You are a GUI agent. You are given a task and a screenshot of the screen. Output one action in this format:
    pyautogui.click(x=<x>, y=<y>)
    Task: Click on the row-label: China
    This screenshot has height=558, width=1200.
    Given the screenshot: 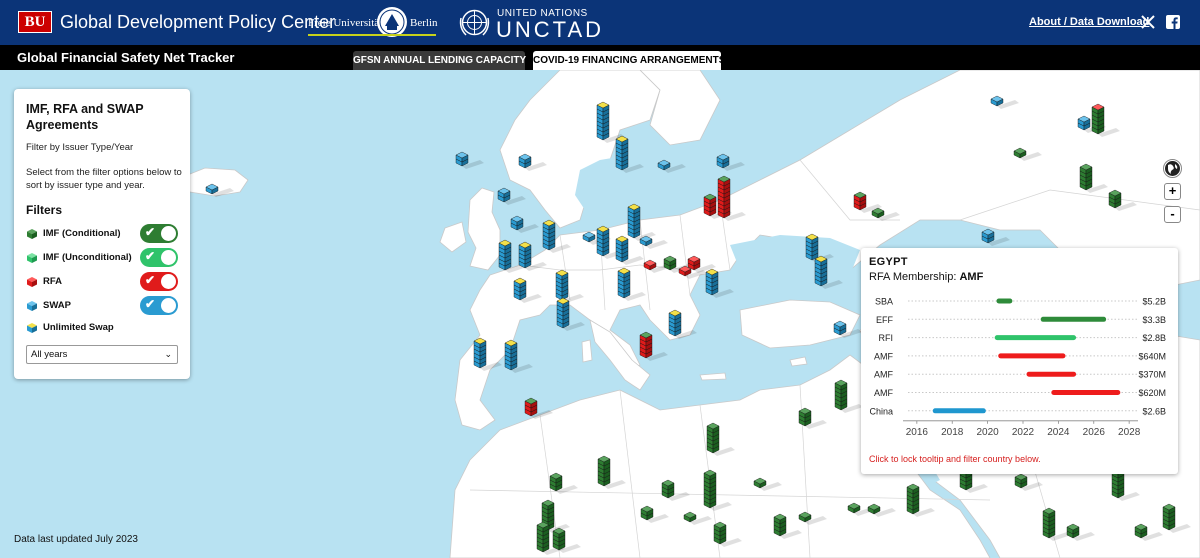 What is the action you would take?
    pyautogui.click(x=881, y=411)
    